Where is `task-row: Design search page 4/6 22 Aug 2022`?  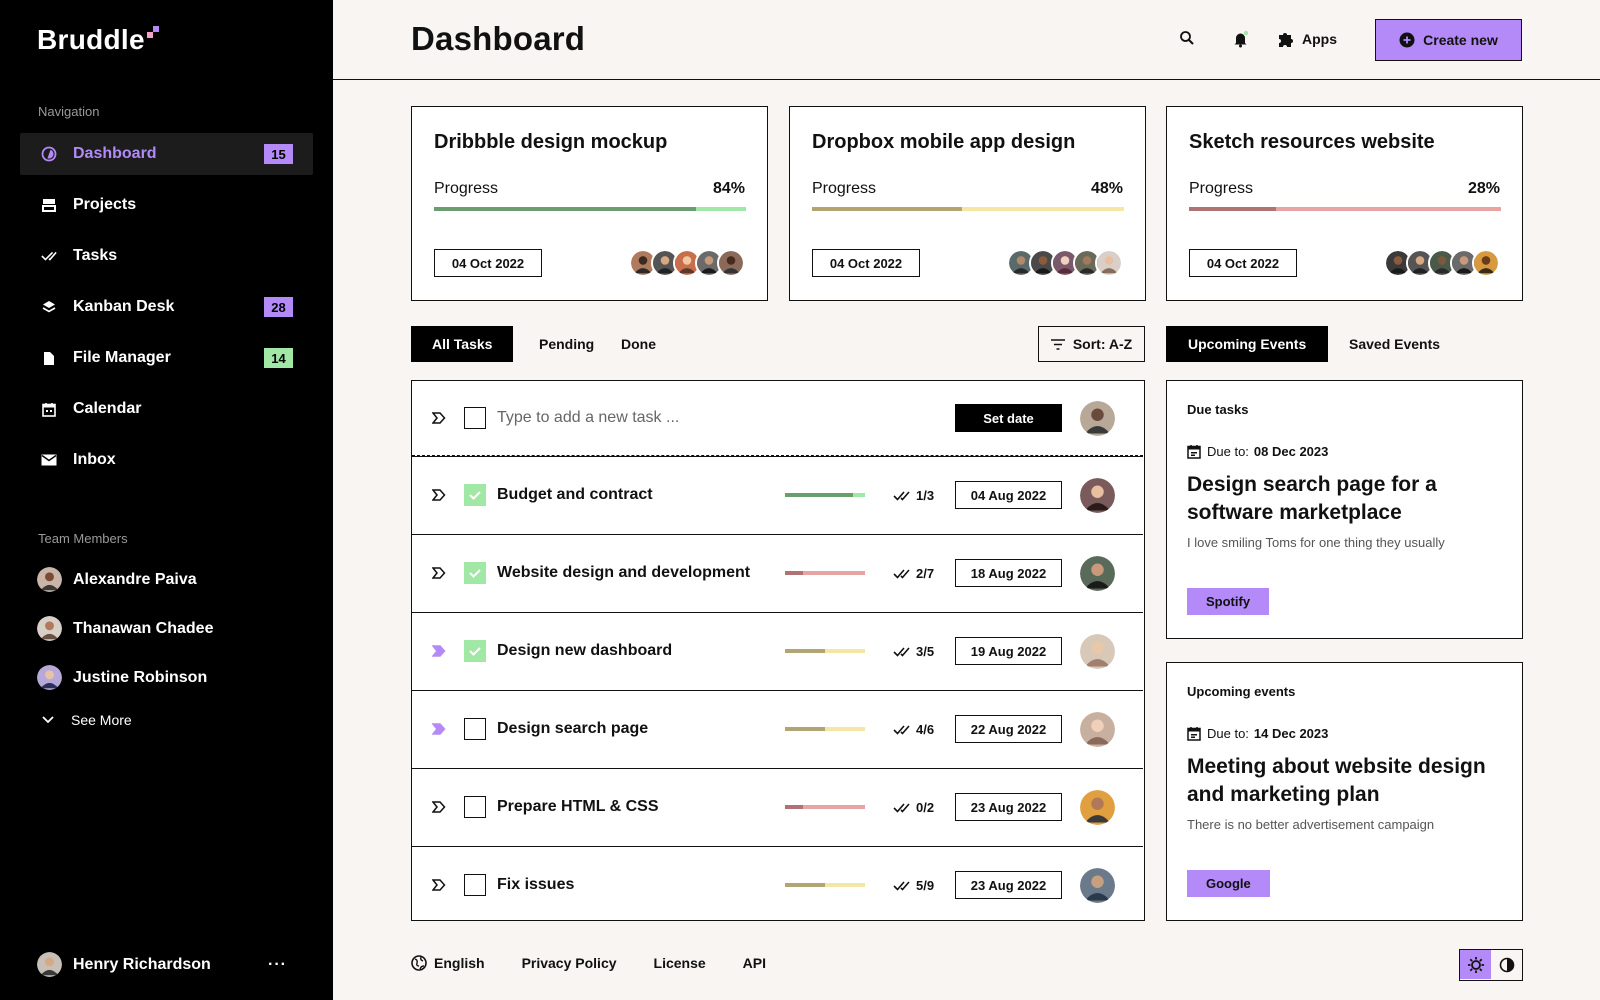
task-row: Design search page 4/6 22 Aug 2022 is located at coordinates (777, 728).